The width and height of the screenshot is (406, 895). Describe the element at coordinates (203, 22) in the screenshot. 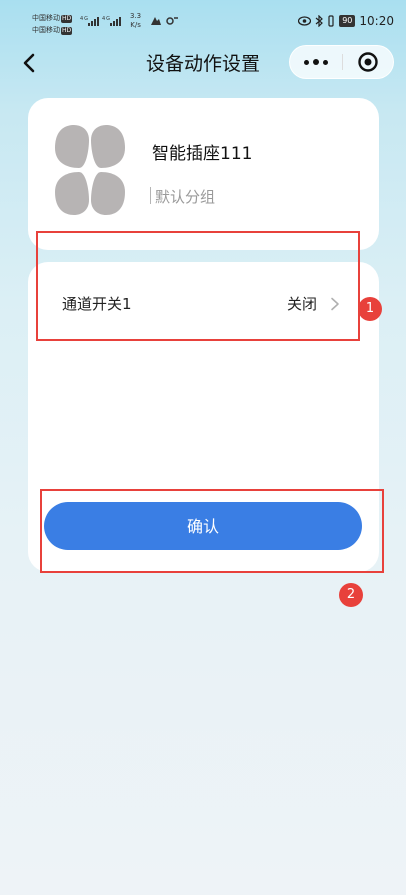

I see `status-bar: 中国移动 HD 中国移动 HD 4G 4G 3.3 K/s 90 10:20` at that location.